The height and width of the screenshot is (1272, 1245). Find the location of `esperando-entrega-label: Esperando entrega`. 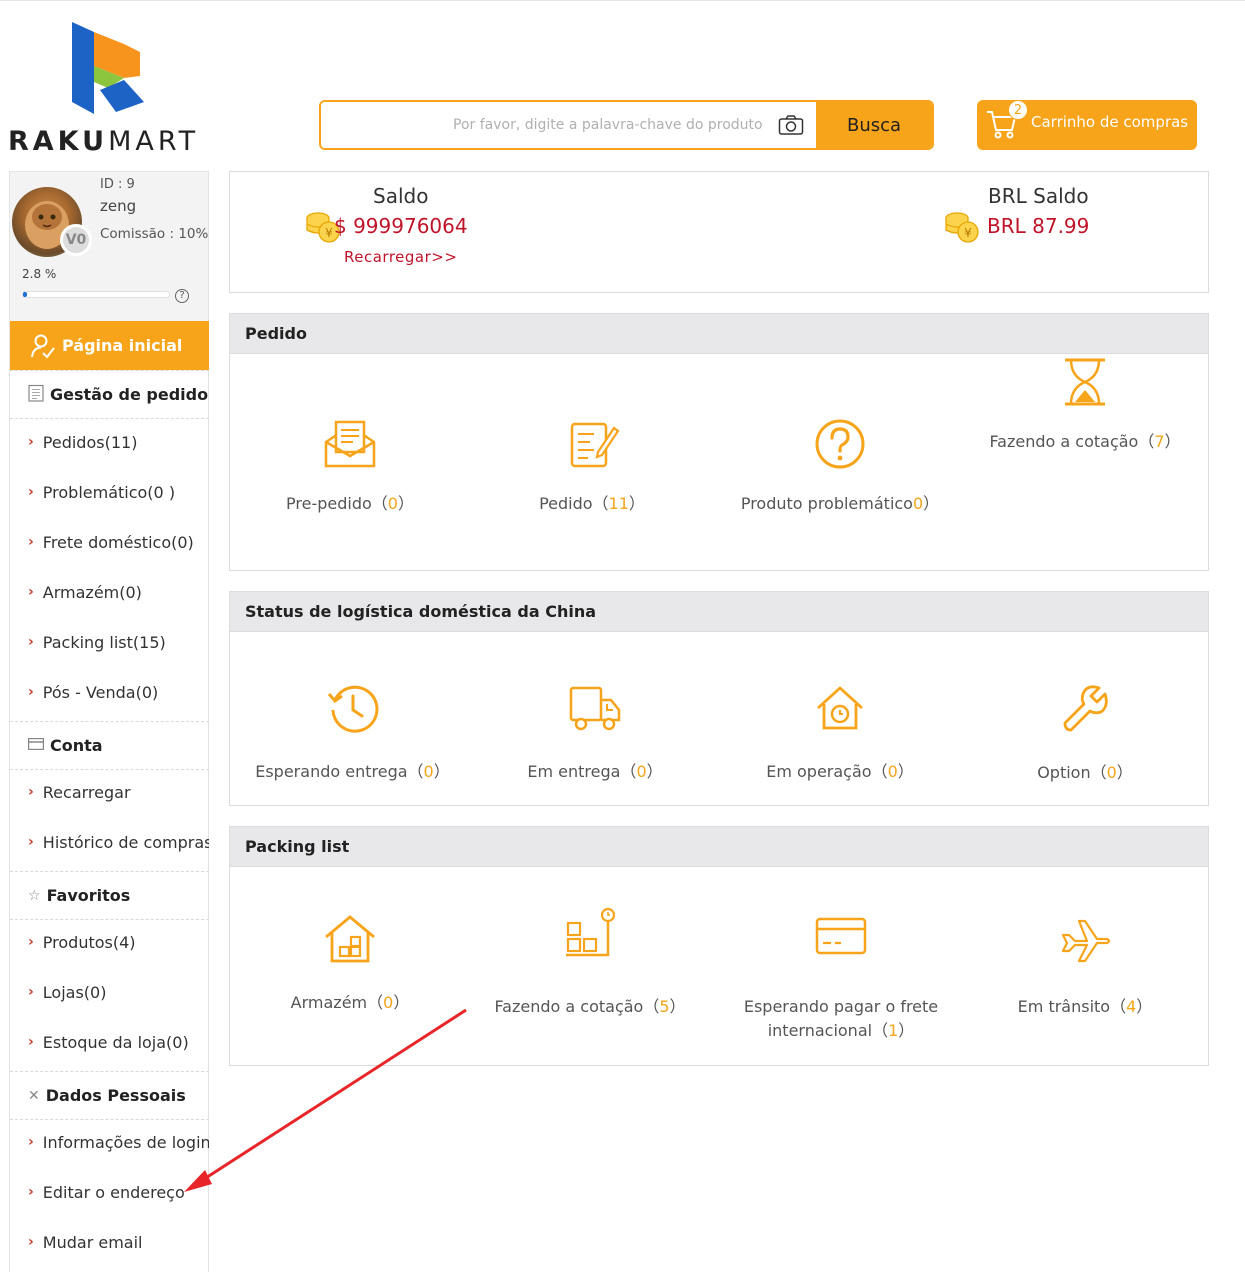

esperando-entrega-label: Esperando entrega is located at coordinates (331, 771).